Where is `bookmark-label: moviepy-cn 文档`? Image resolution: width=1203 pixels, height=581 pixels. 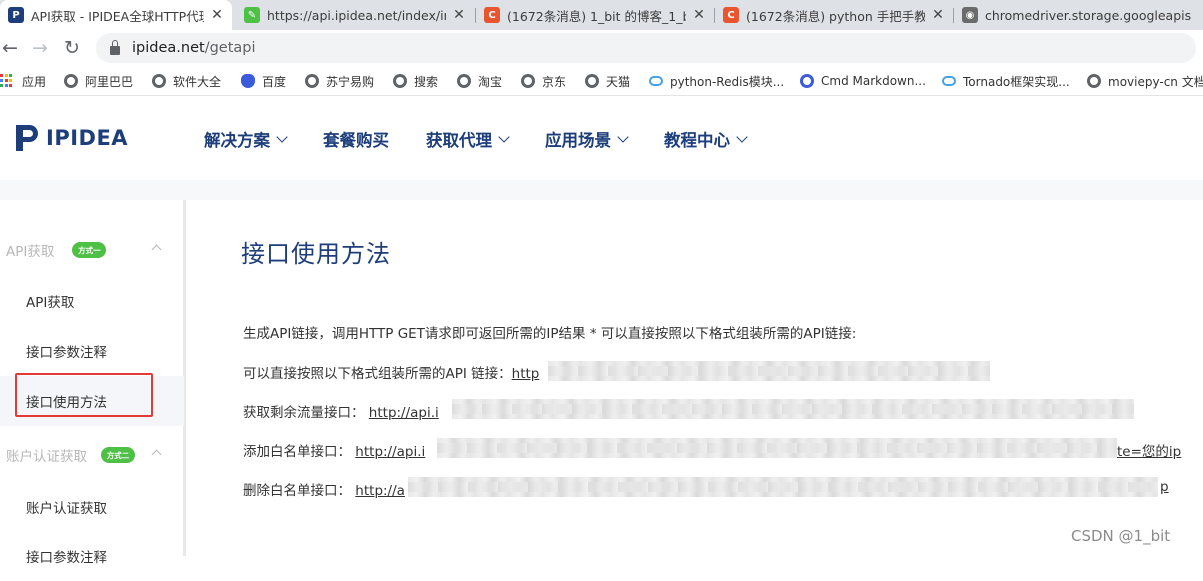 bookmark-label: moviepy-cn 文档 is located at coordinates (1155, 81).